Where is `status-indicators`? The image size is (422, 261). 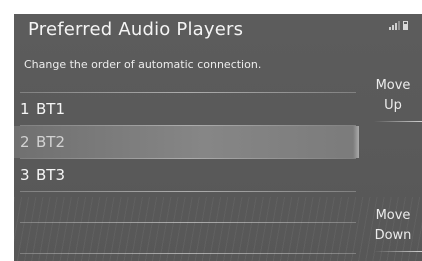 status-indicators is located at coordinates (398, 25).